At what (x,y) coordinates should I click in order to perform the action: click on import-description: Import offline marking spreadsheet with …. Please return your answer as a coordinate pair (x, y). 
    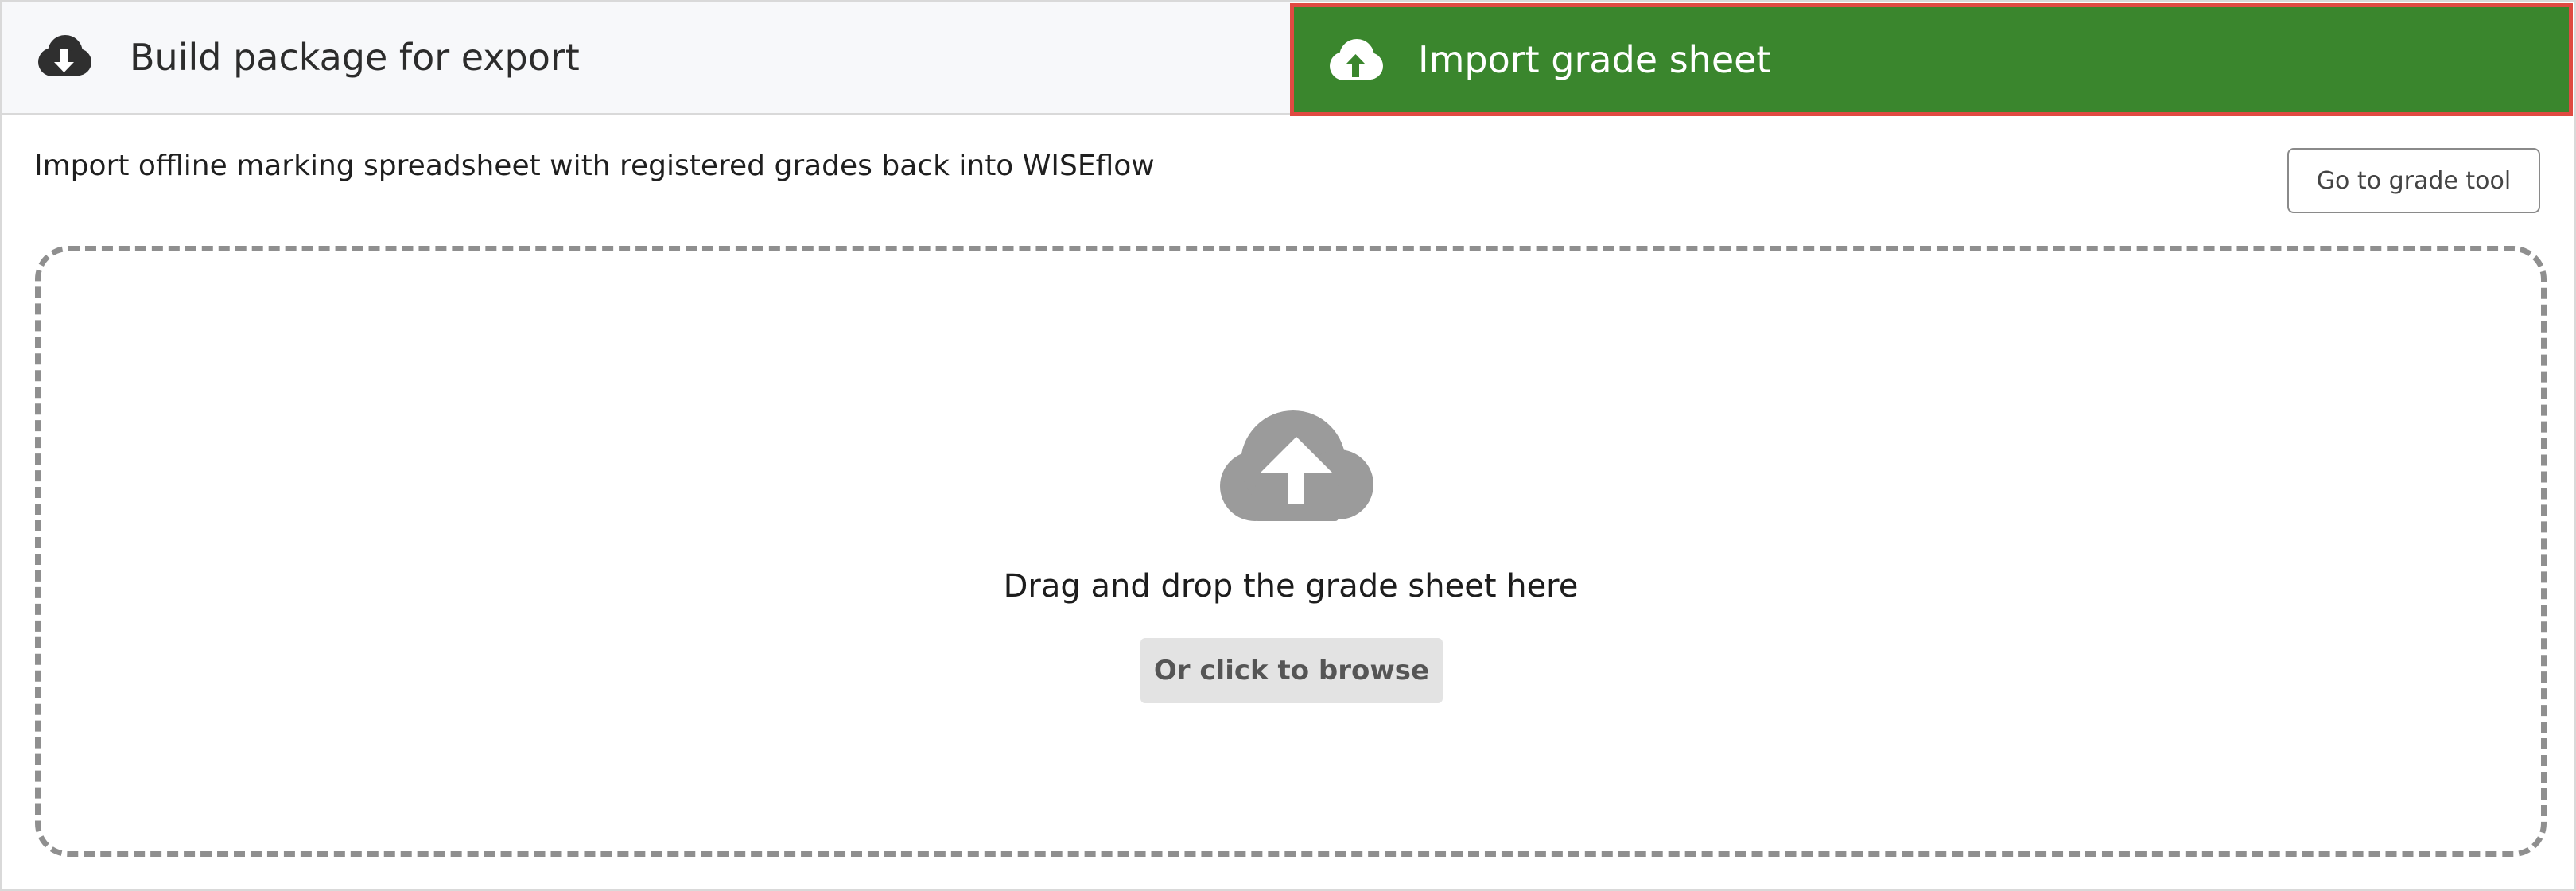
    Looking at the image, I should click on (594, 166).